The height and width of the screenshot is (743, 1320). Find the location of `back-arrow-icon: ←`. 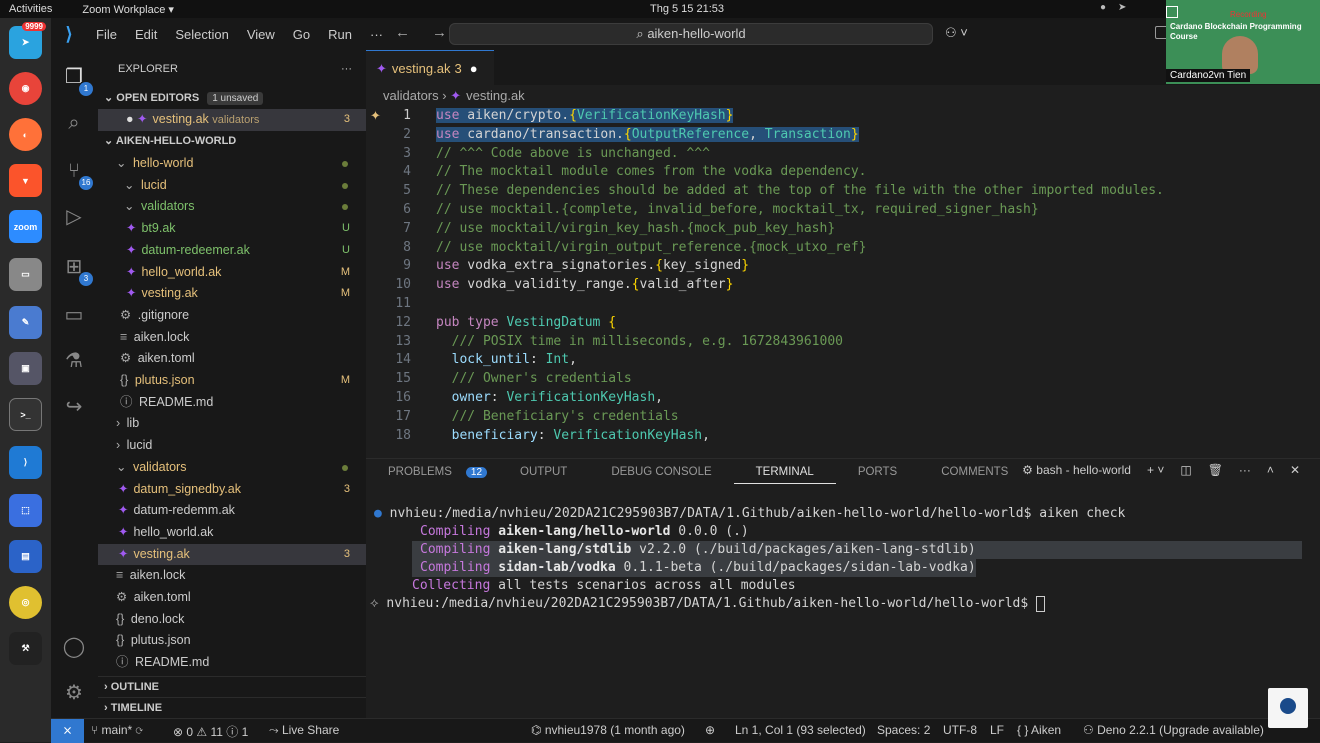

back-arrow-icon: ← is located at coordinates (402, 32).